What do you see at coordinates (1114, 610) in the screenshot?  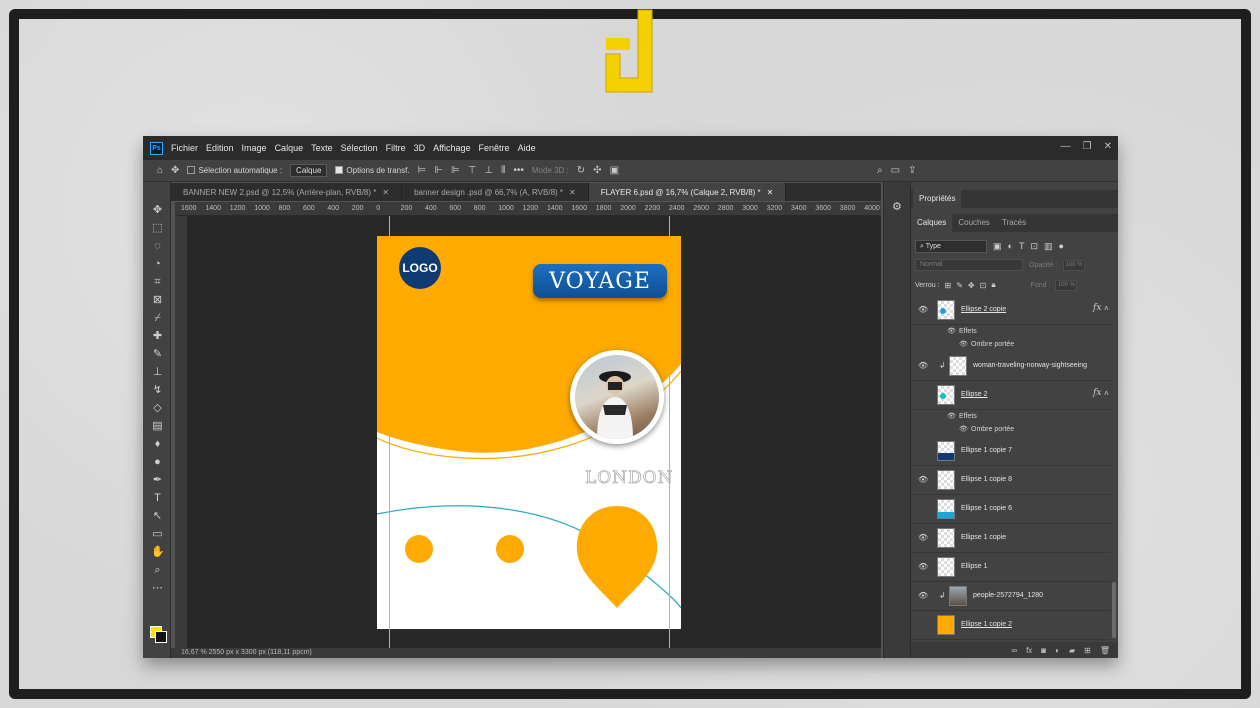 I see `layers-scrollbar` at bounding box center [1114, 610].